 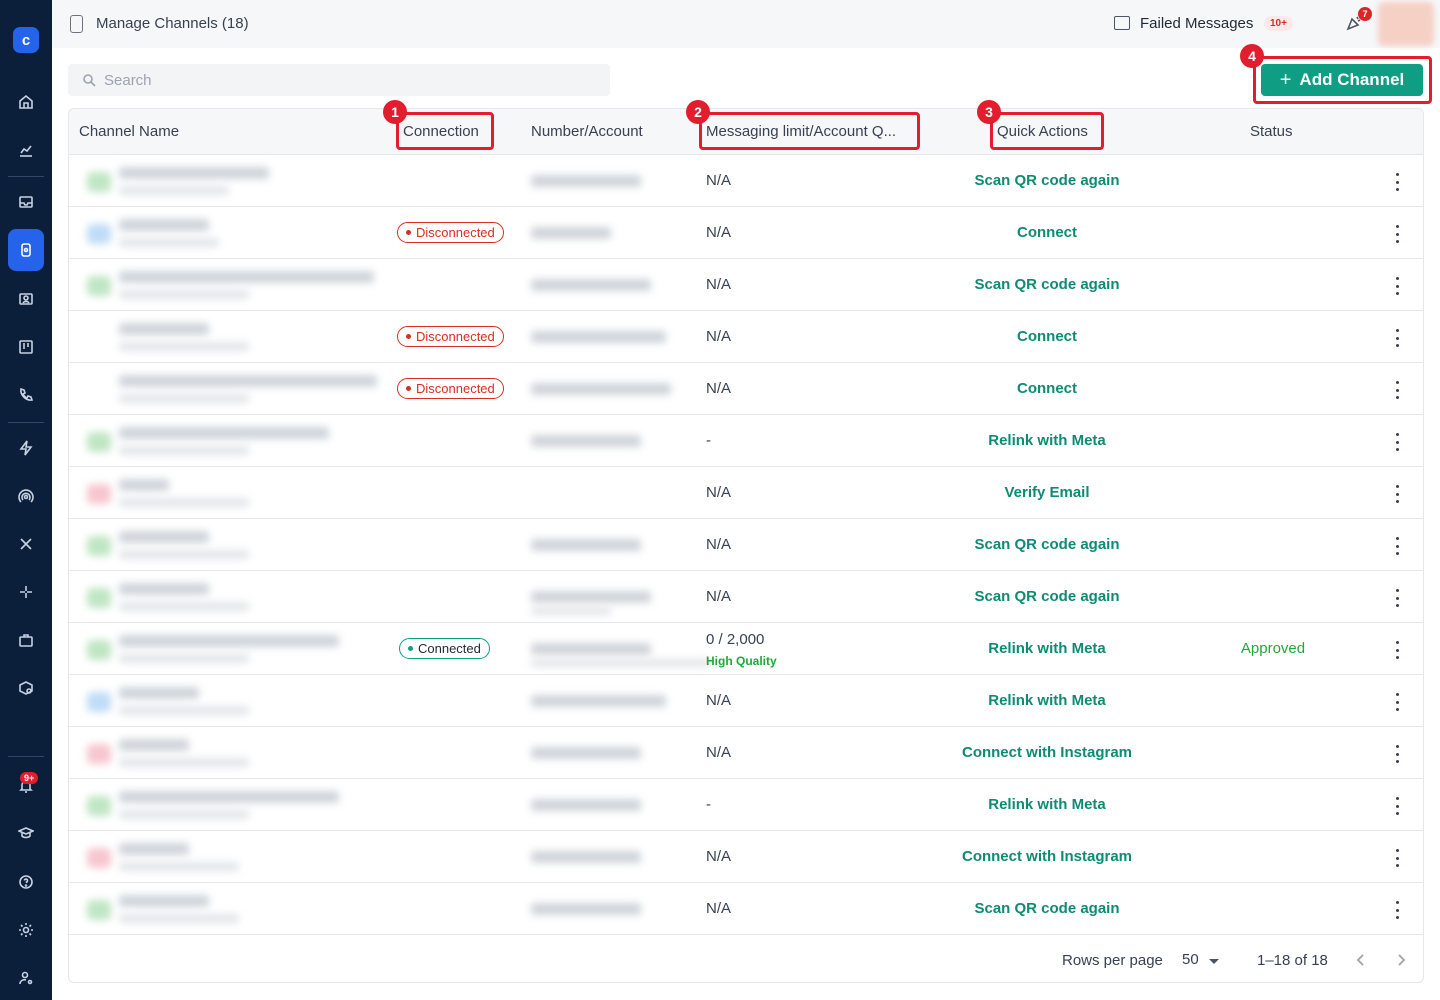 I want to click on tools-icon, so click(x=26, y=544).